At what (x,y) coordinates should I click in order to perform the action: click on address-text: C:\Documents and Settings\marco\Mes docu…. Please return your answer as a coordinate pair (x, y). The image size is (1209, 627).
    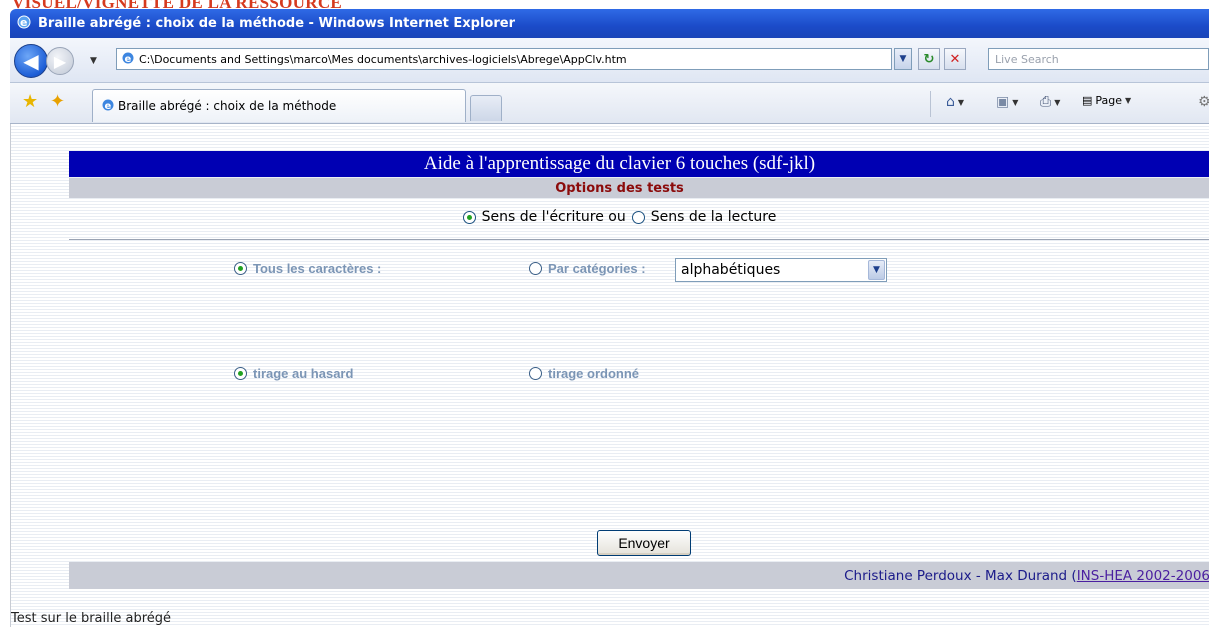
    Looking at the image, I should click on (383, 59).